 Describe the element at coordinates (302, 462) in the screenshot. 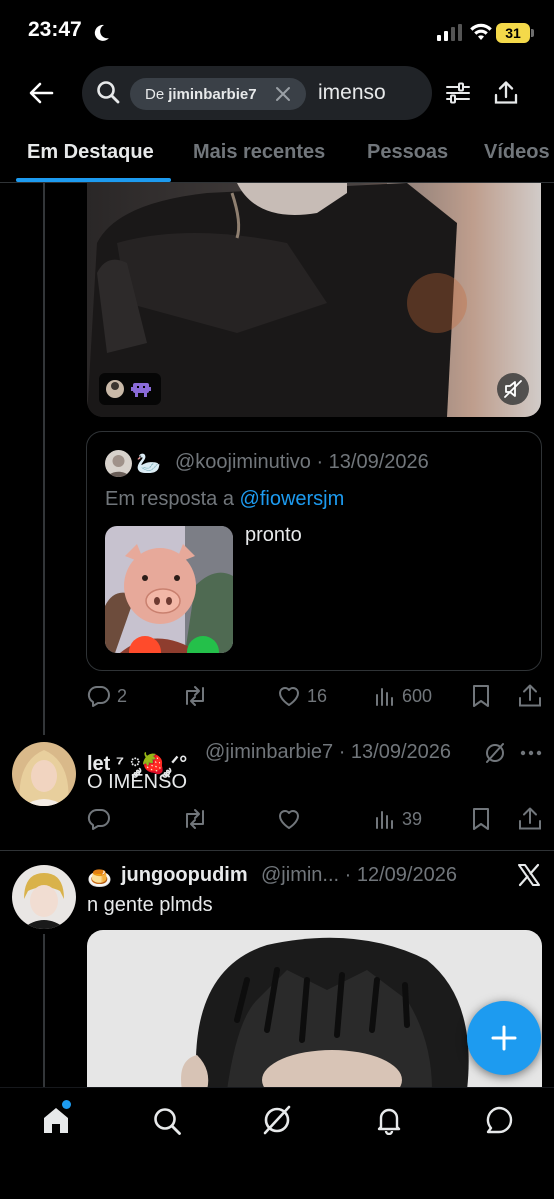

I see `quoted-handle-date: @koojiminutivo · 13/09/2026` at that location.